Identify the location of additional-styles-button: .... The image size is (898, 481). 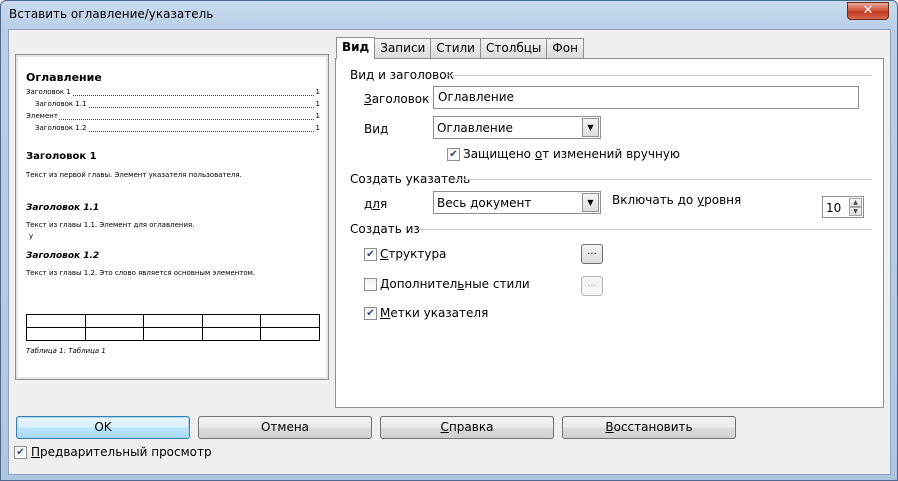
(592, 286).